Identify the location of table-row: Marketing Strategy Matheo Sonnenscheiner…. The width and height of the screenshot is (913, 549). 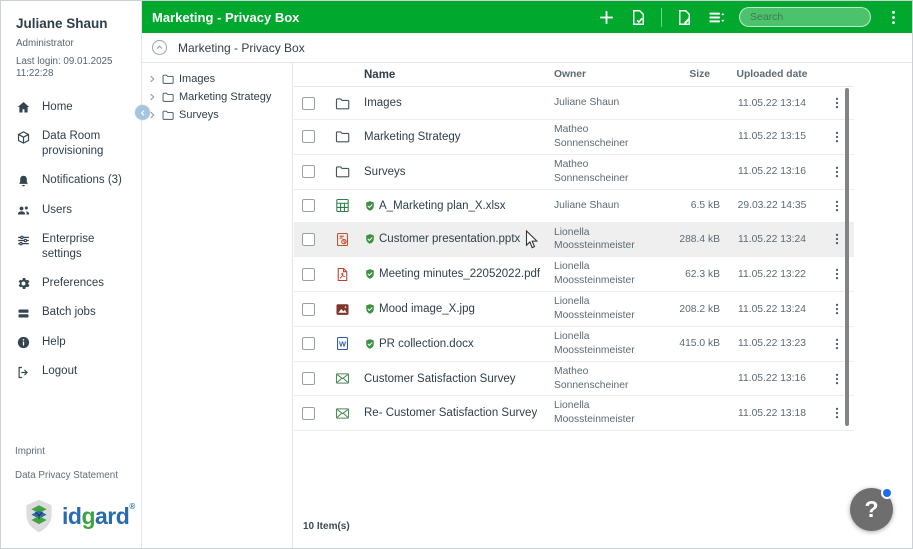
(574, 137).